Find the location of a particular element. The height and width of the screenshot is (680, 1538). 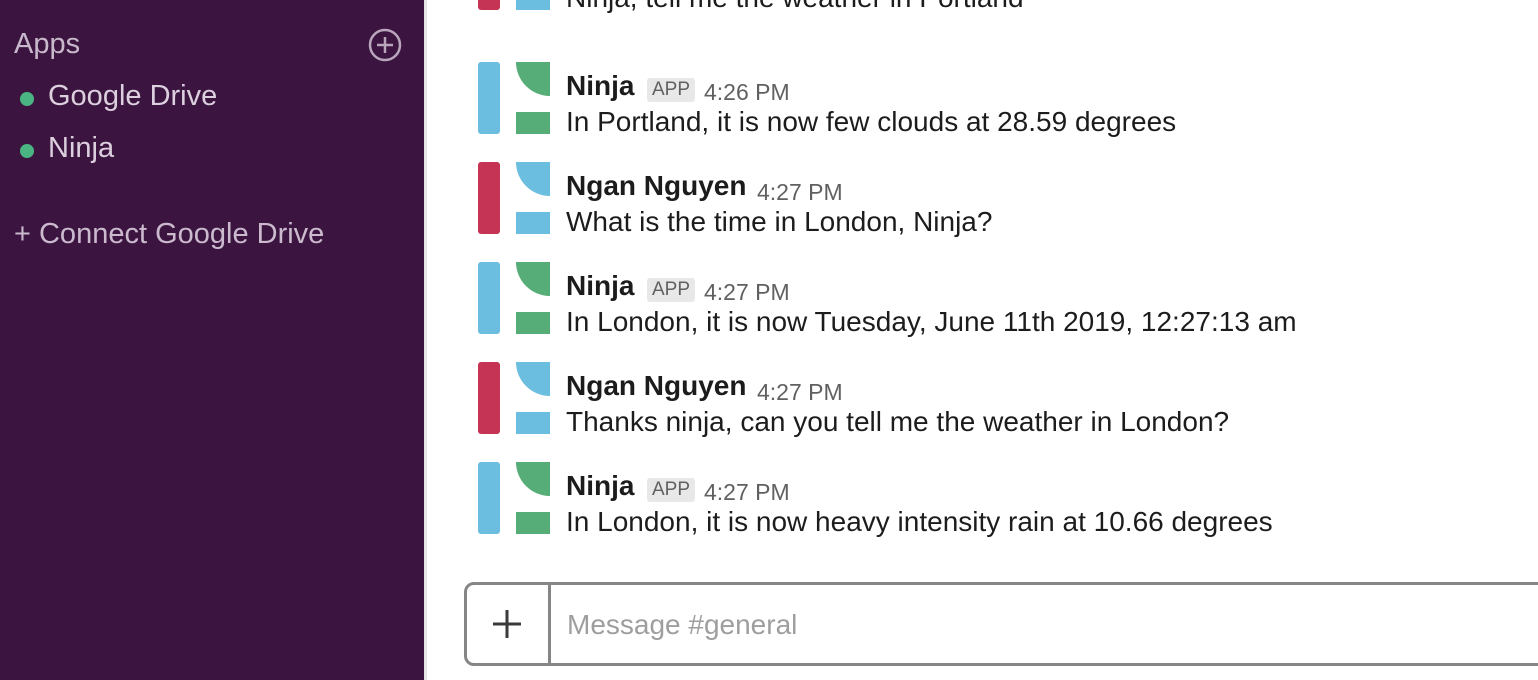

apps-section-title: Apps is located at coordinates (47, 44).